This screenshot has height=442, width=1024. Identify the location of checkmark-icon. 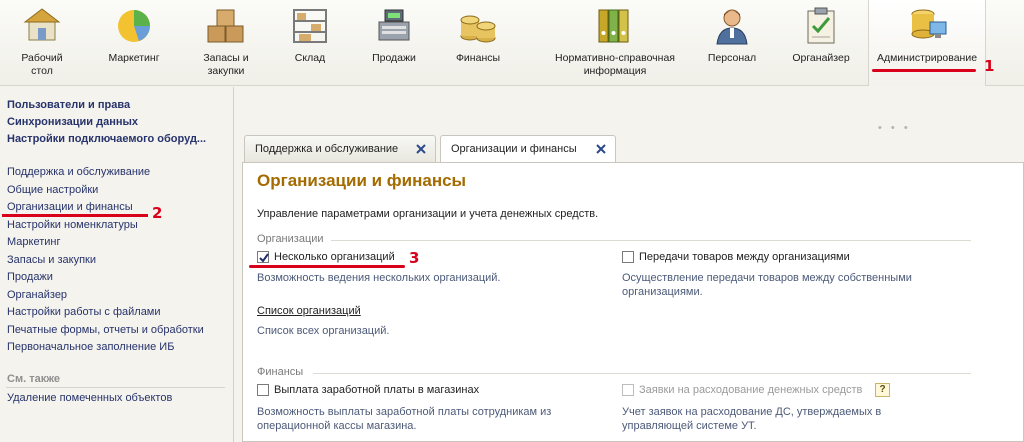
(264, 258).